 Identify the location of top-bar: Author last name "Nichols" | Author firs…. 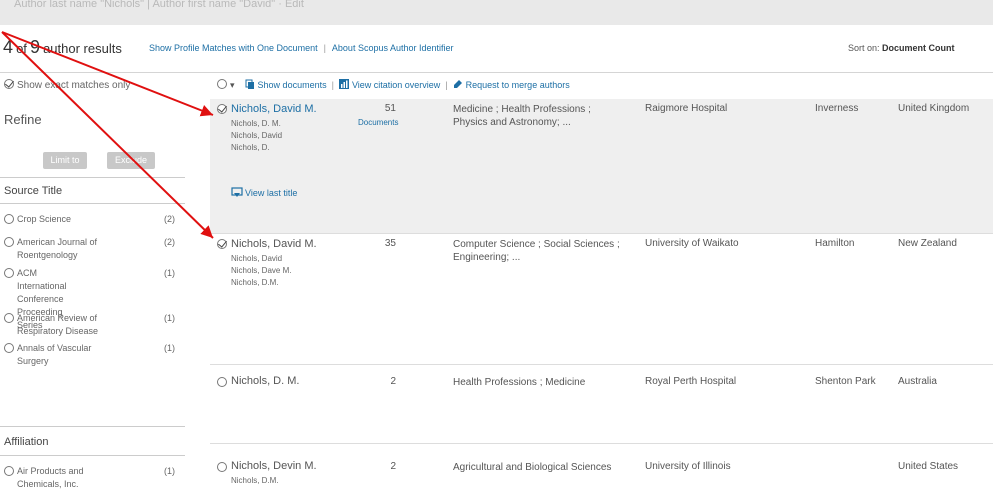
(496, 12).